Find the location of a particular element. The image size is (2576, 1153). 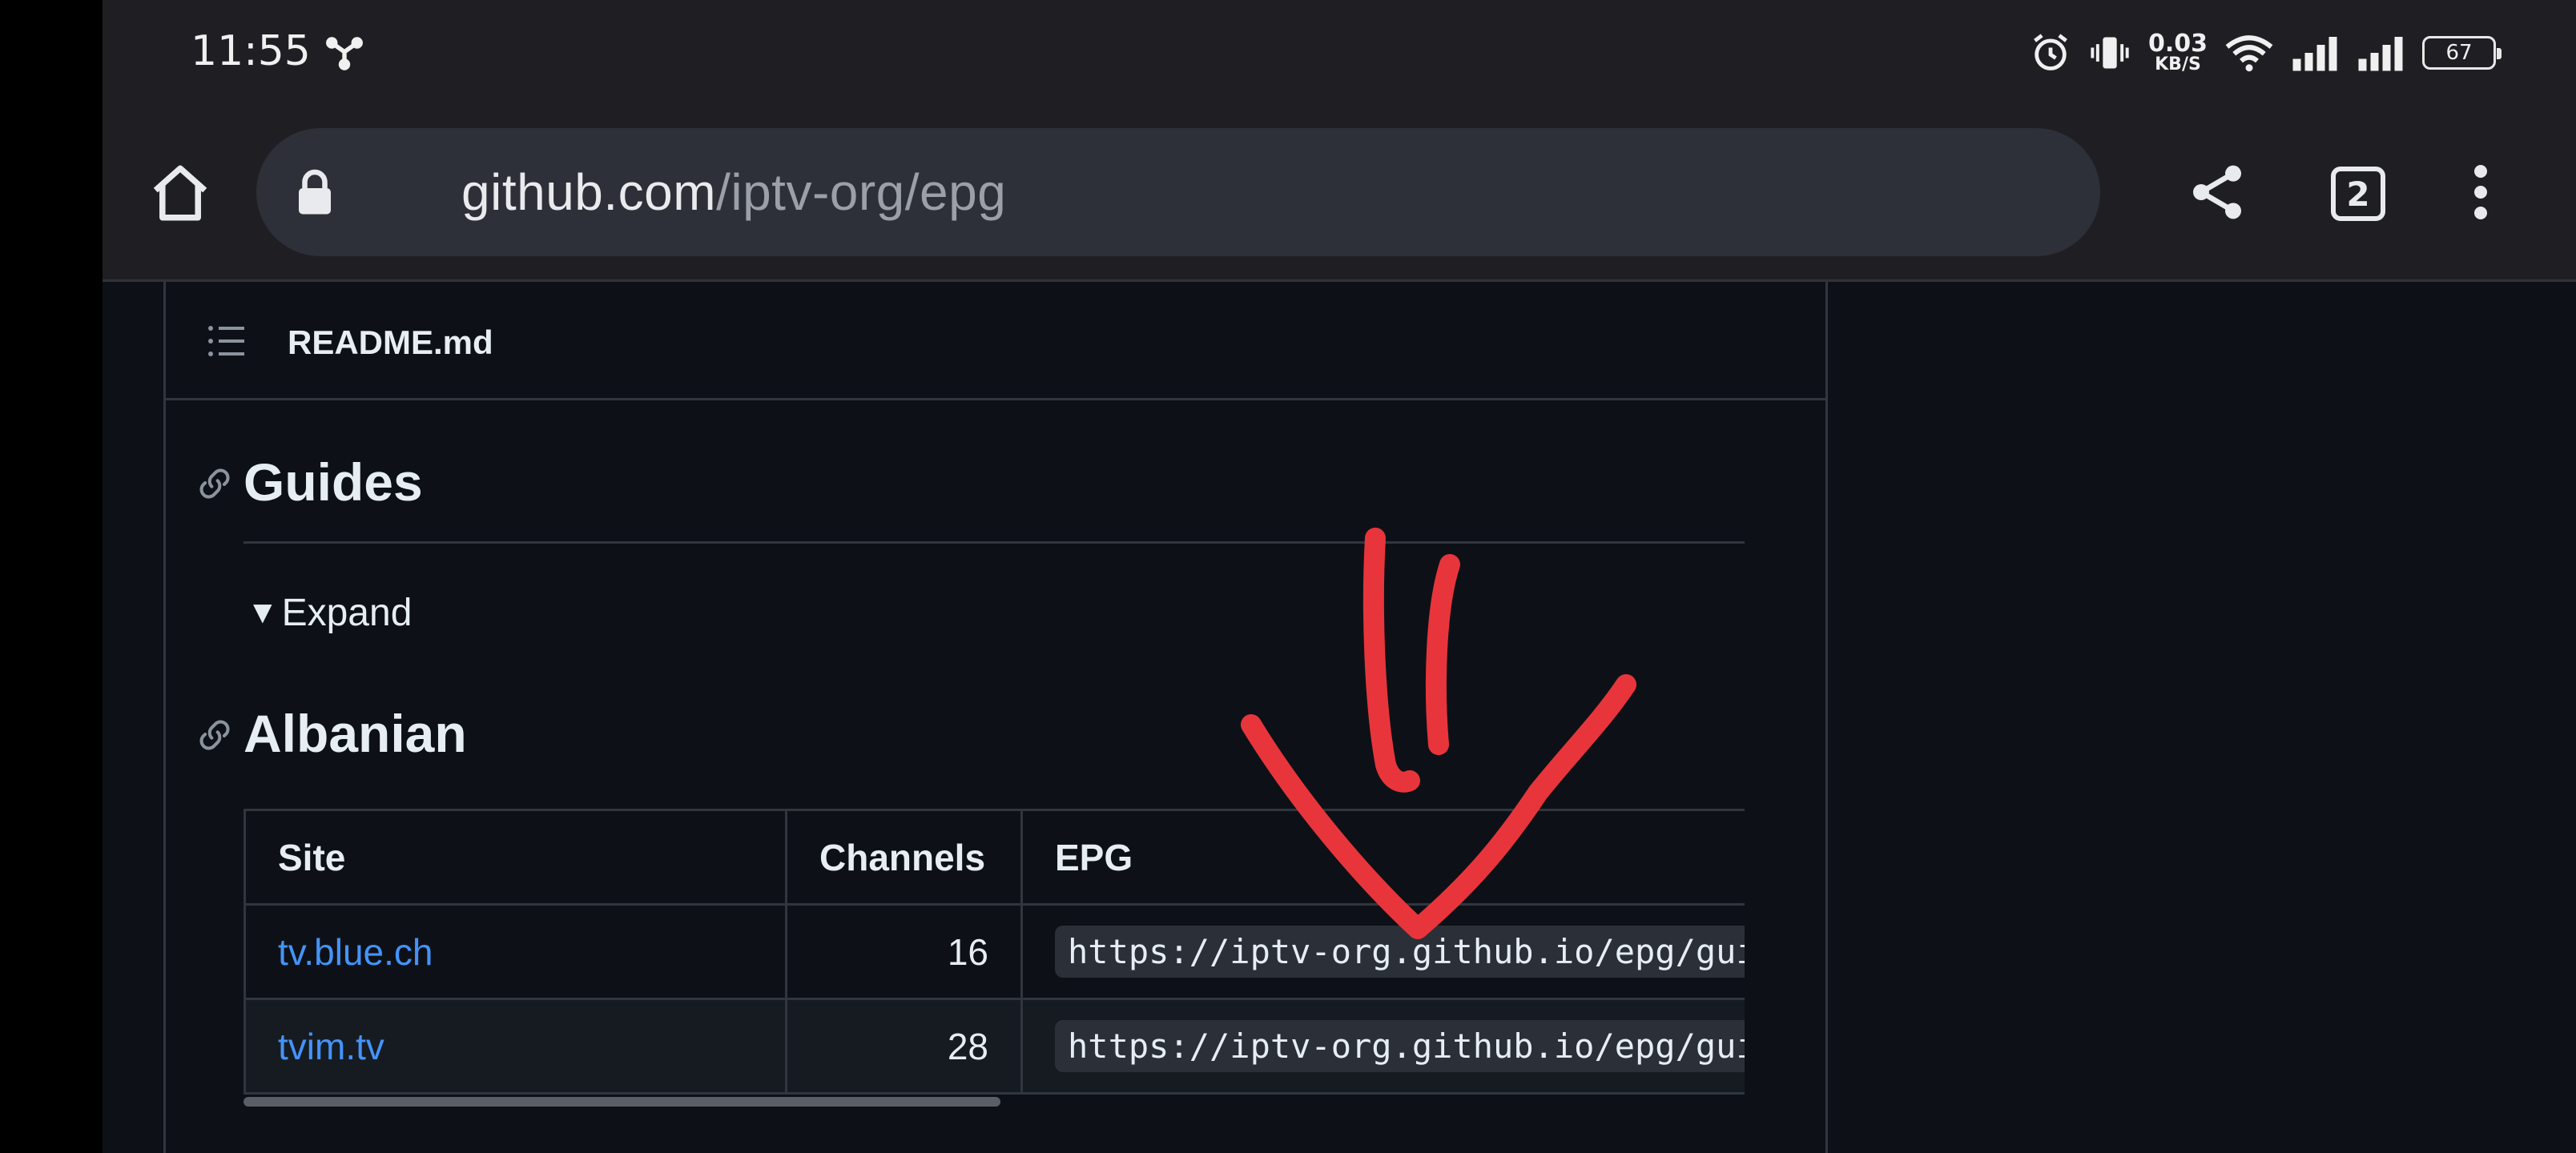

column-header: Site is located at coordinates (515, 858).